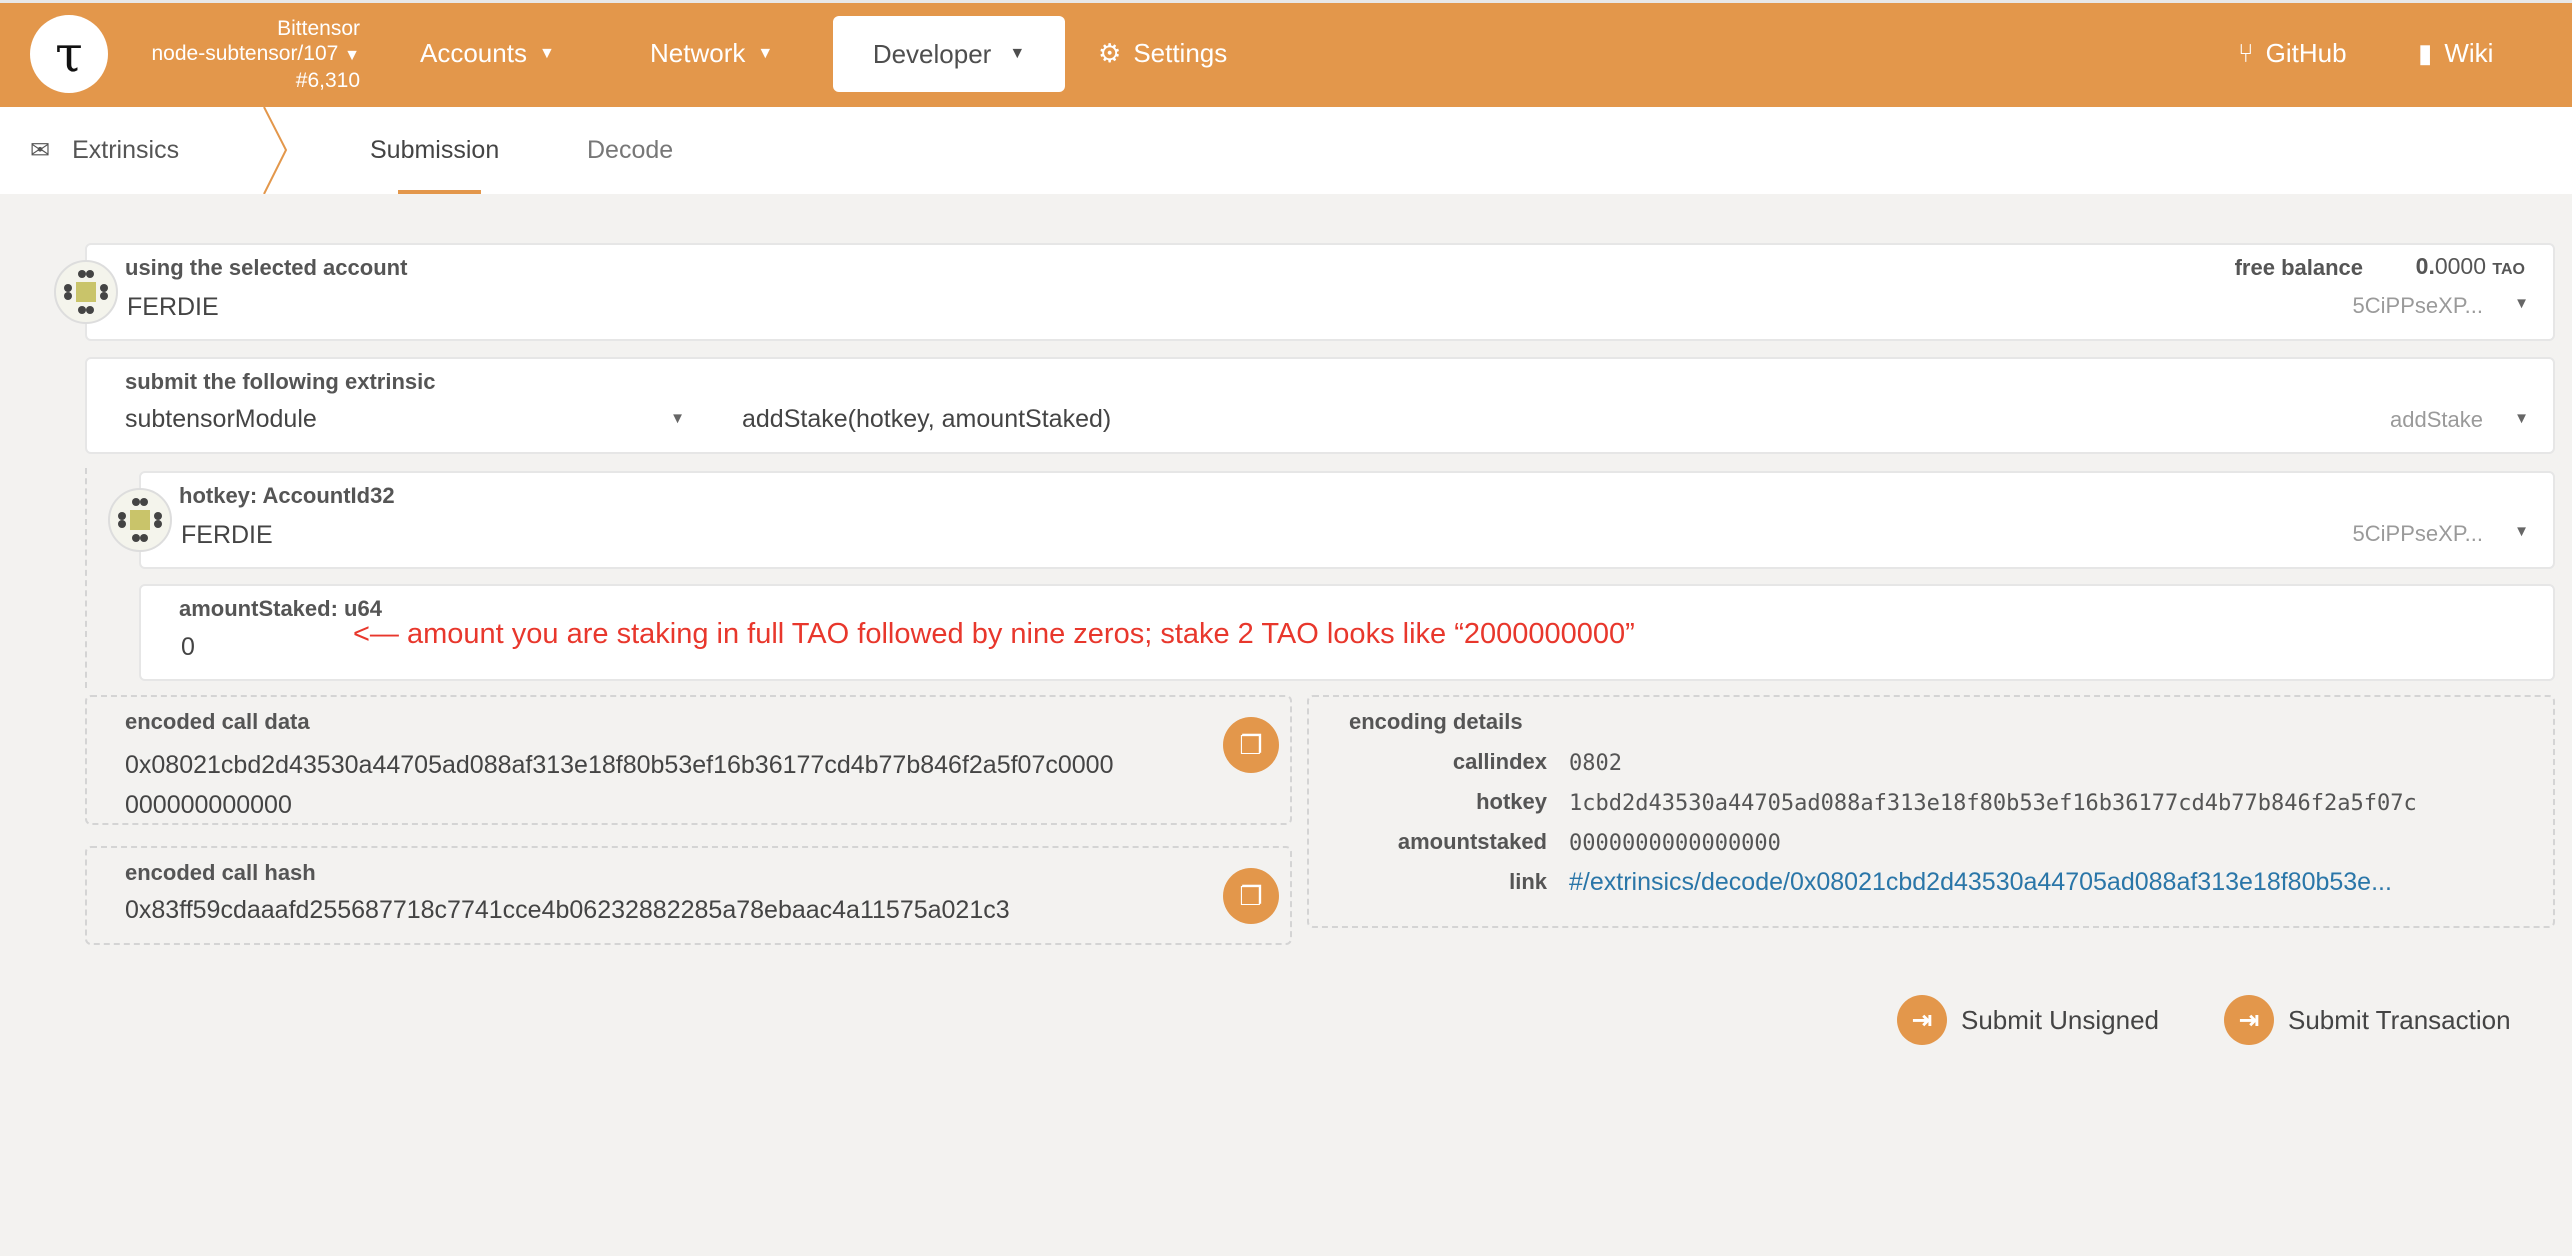 The height and width of the screenshot is (1256, 2572). I want to click on nav-label: Developer, so click(932, 53).